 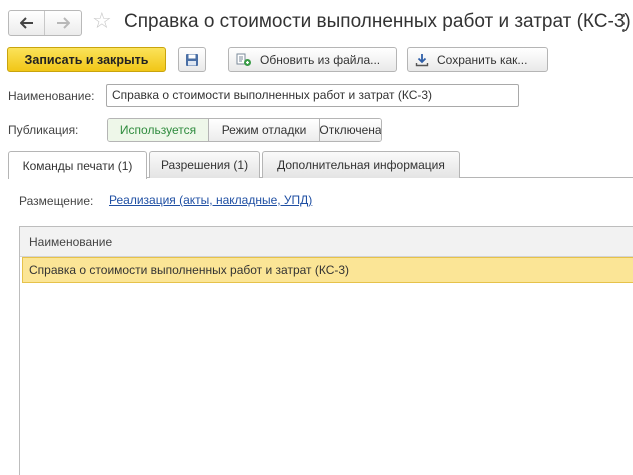 I want to click on download-icon, so click(x=422, y=60).